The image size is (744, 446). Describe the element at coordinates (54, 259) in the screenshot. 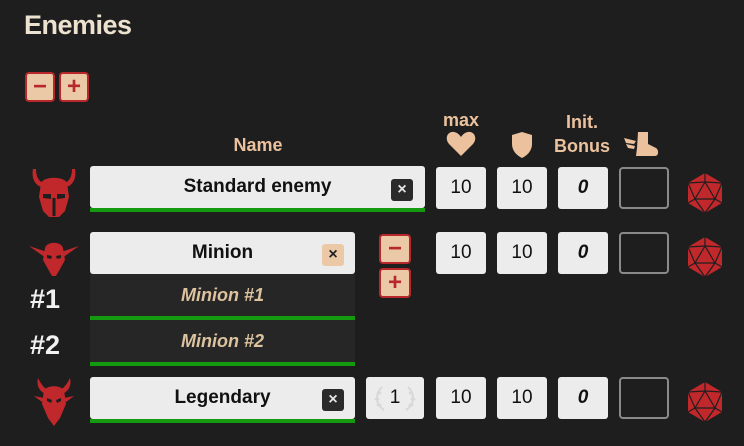

I see `goblin-head-icon` at that location.